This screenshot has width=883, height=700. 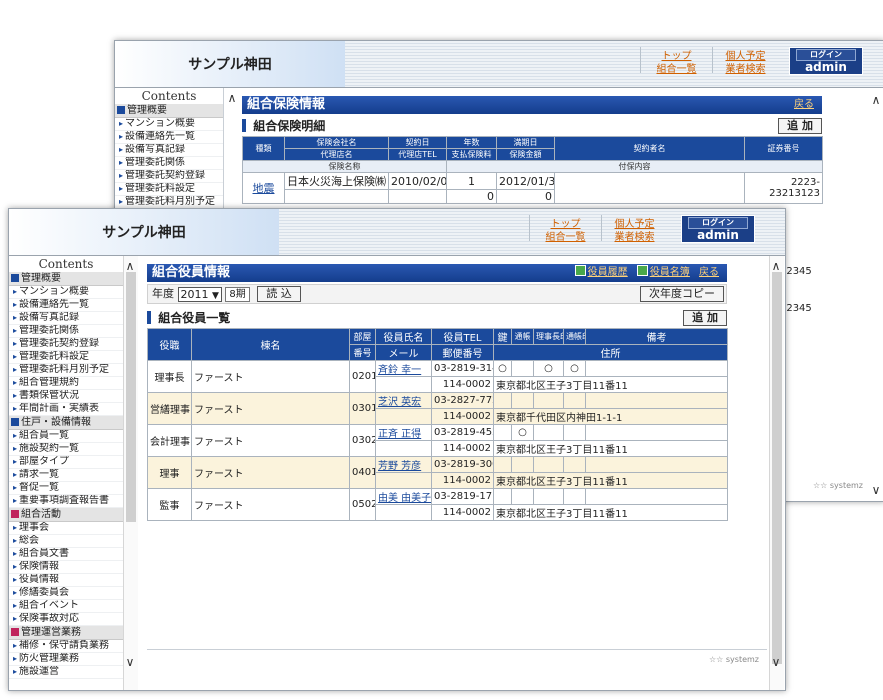 What do you see at coordinates (399, 466) in the screenshot?
I see `officer-name-link: 芳野 芳彦` at bounding box center [399, 466].